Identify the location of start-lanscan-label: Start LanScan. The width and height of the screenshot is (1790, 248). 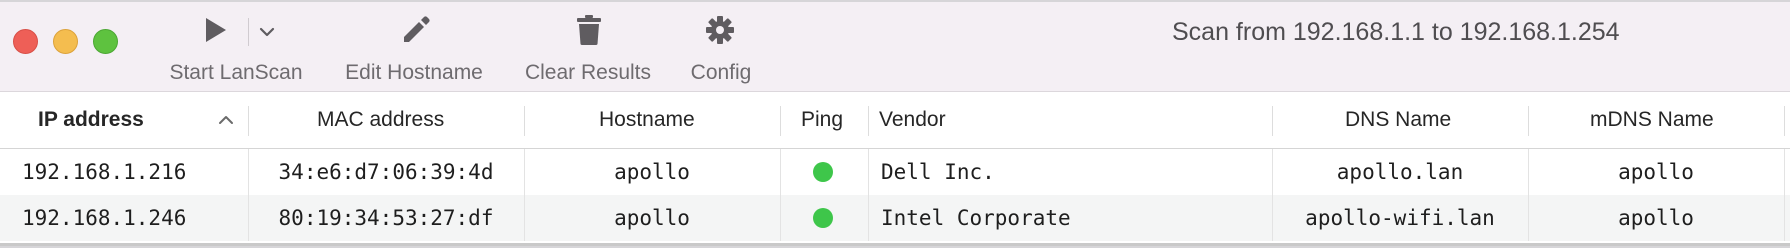
(236, 72).